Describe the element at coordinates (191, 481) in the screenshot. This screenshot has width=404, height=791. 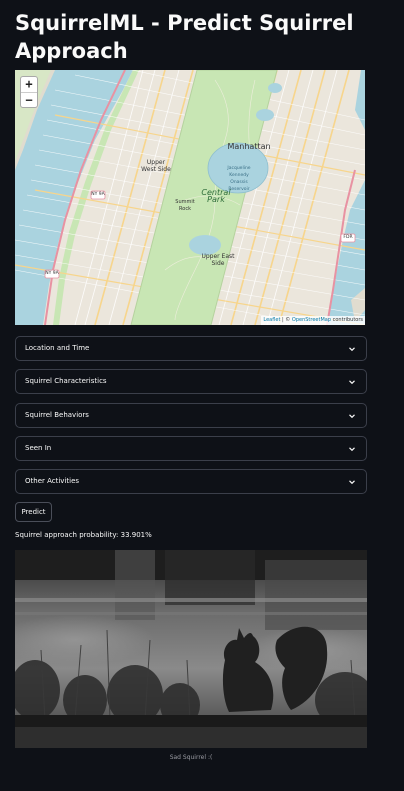
I see `expander-other-activities: Other Activities` at that location.